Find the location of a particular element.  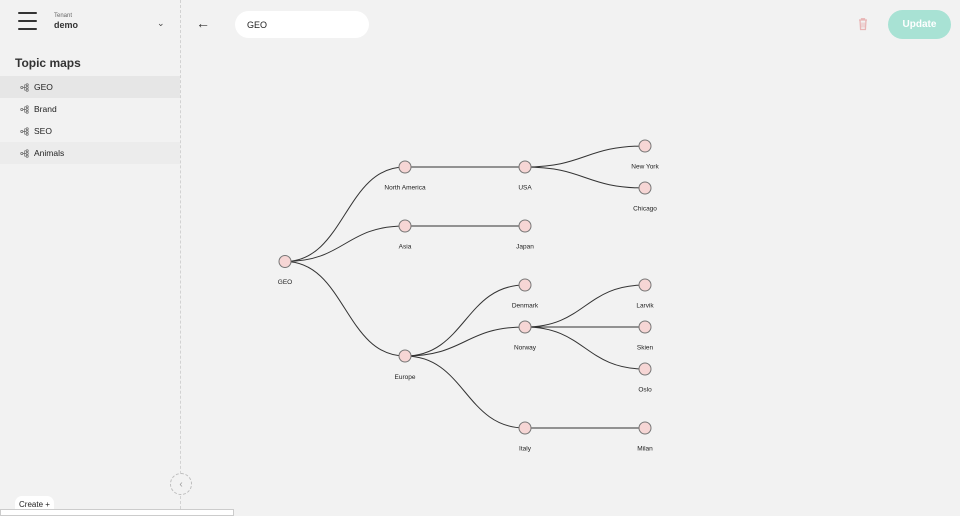

trash-icon is located at coordinates (863, 24).